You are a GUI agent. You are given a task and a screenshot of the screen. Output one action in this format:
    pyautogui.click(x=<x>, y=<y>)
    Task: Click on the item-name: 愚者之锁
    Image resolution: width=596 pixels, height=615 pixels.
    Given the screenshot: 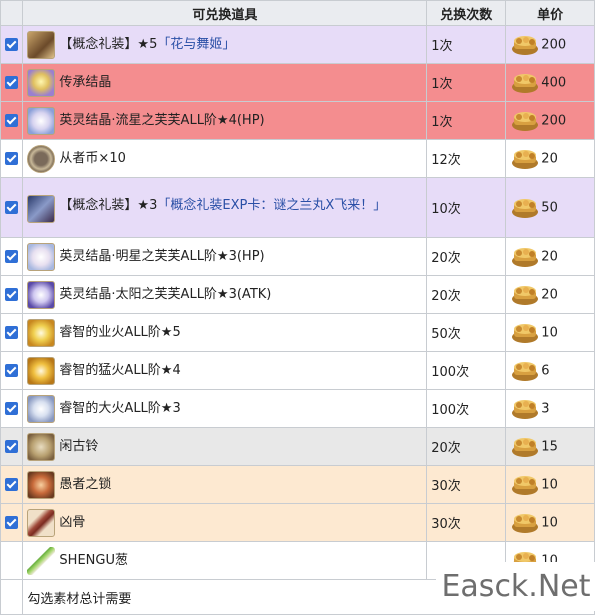 What is the action you would take?
    pyautogui.click(x=85, y=484)
    